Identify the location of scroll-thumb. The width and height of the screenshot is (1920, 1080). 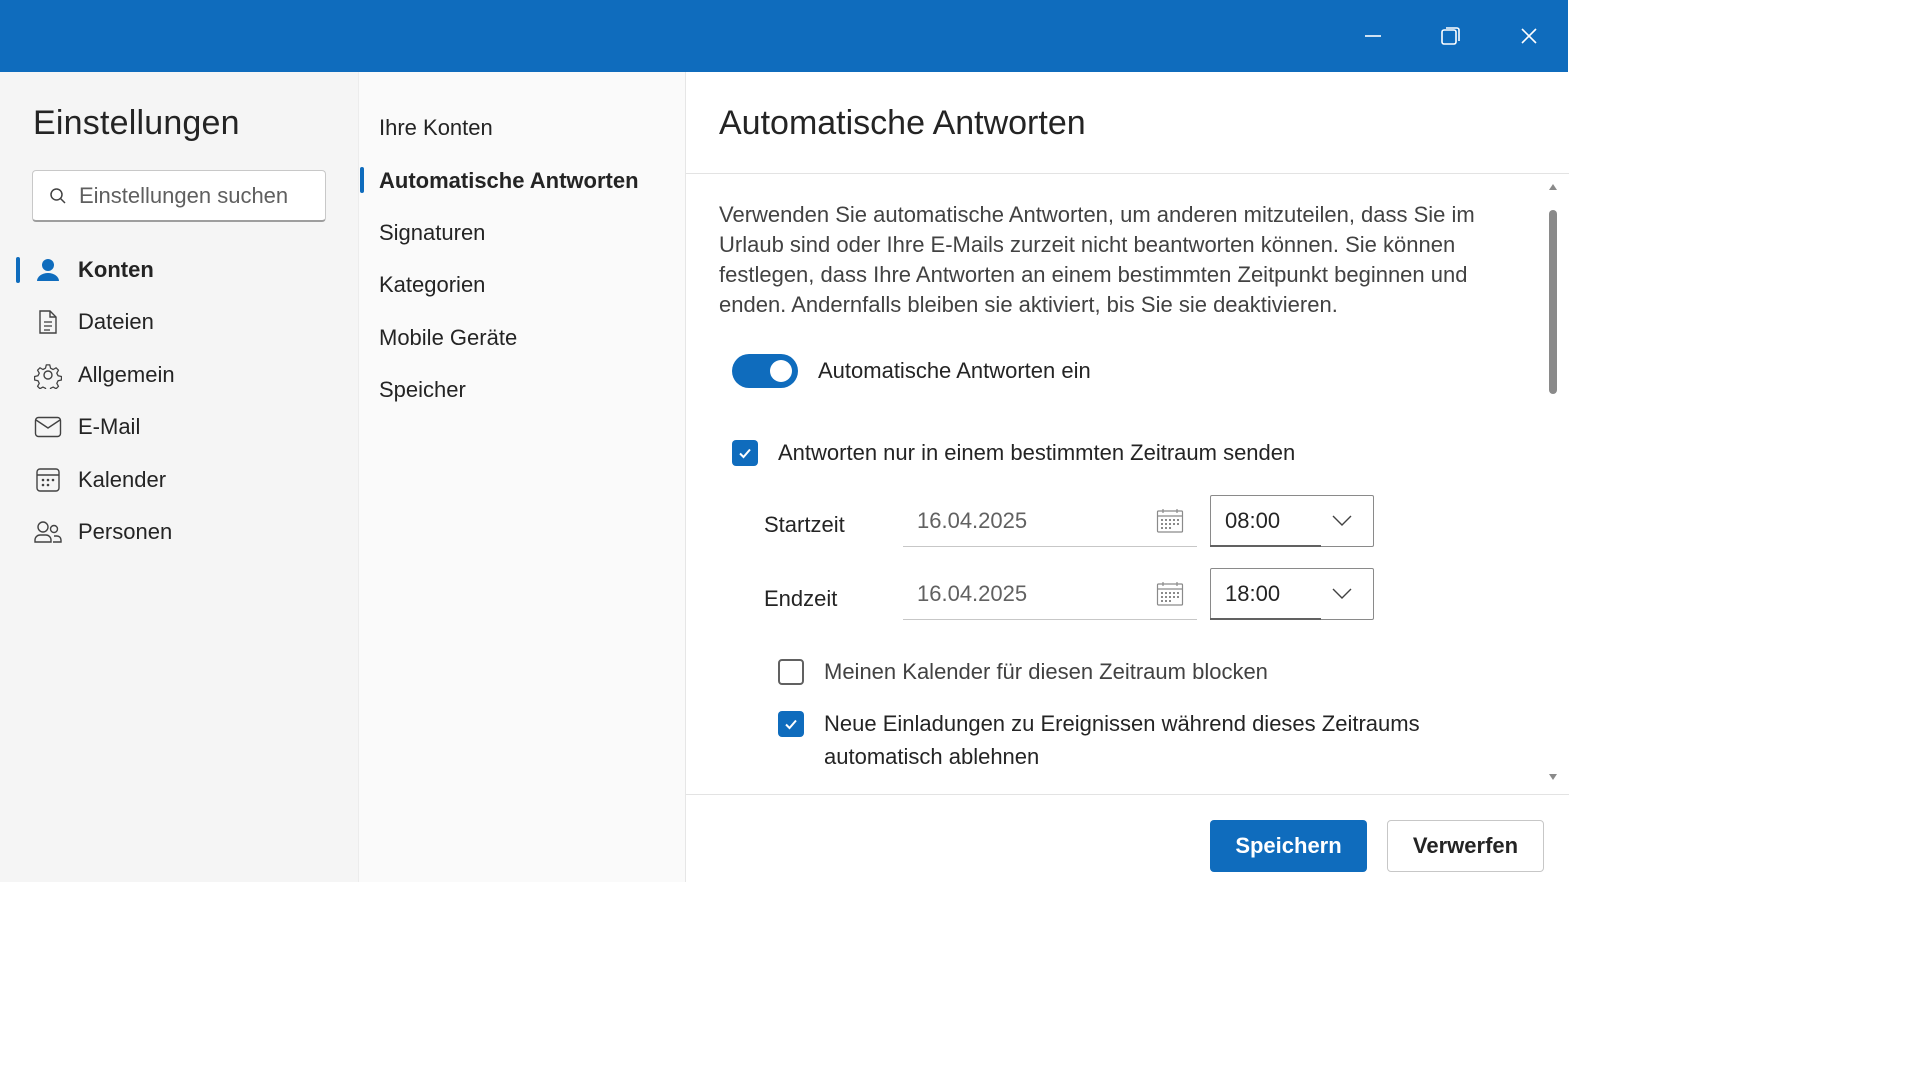
(1553, 302).